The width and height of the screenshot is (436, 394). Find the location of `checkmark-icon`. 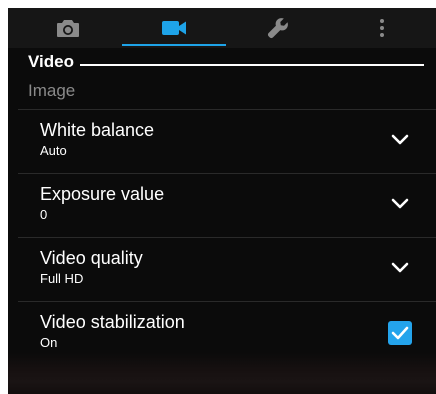

checkmark-icon is located at coordinates (400, 333).